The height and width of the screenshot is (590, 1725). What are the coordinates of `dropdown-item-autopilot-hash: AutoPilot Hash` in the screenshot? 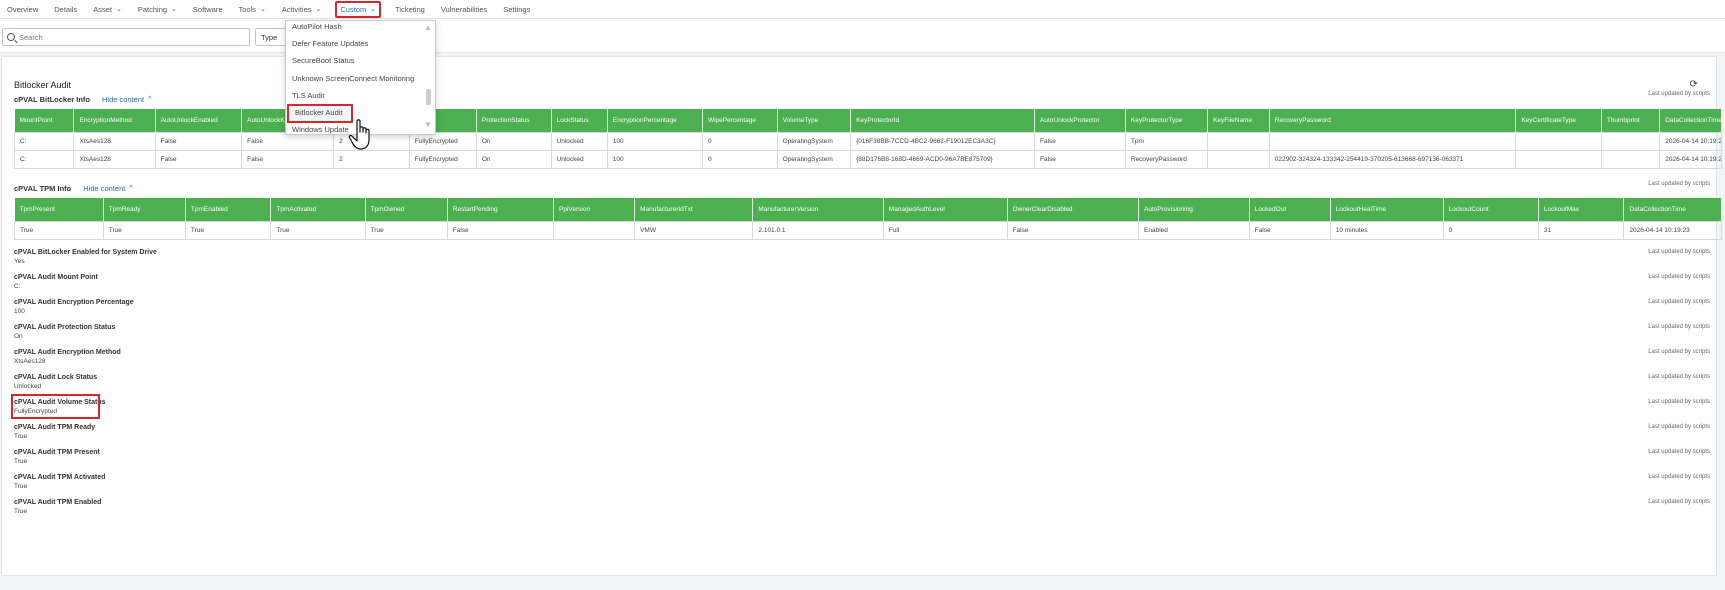 It's located at (354, 28).